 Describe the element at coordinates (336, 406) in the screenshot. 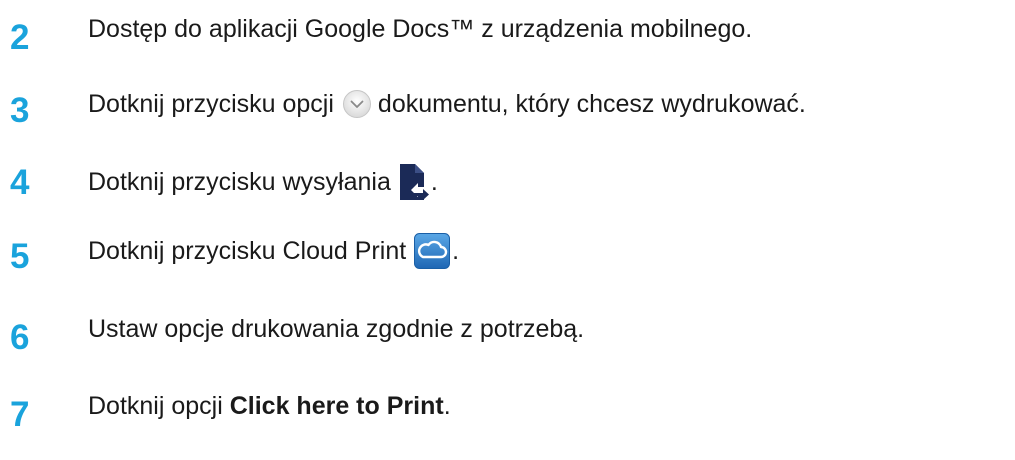

I see `step-text-bold: Click here to Print` at that location.